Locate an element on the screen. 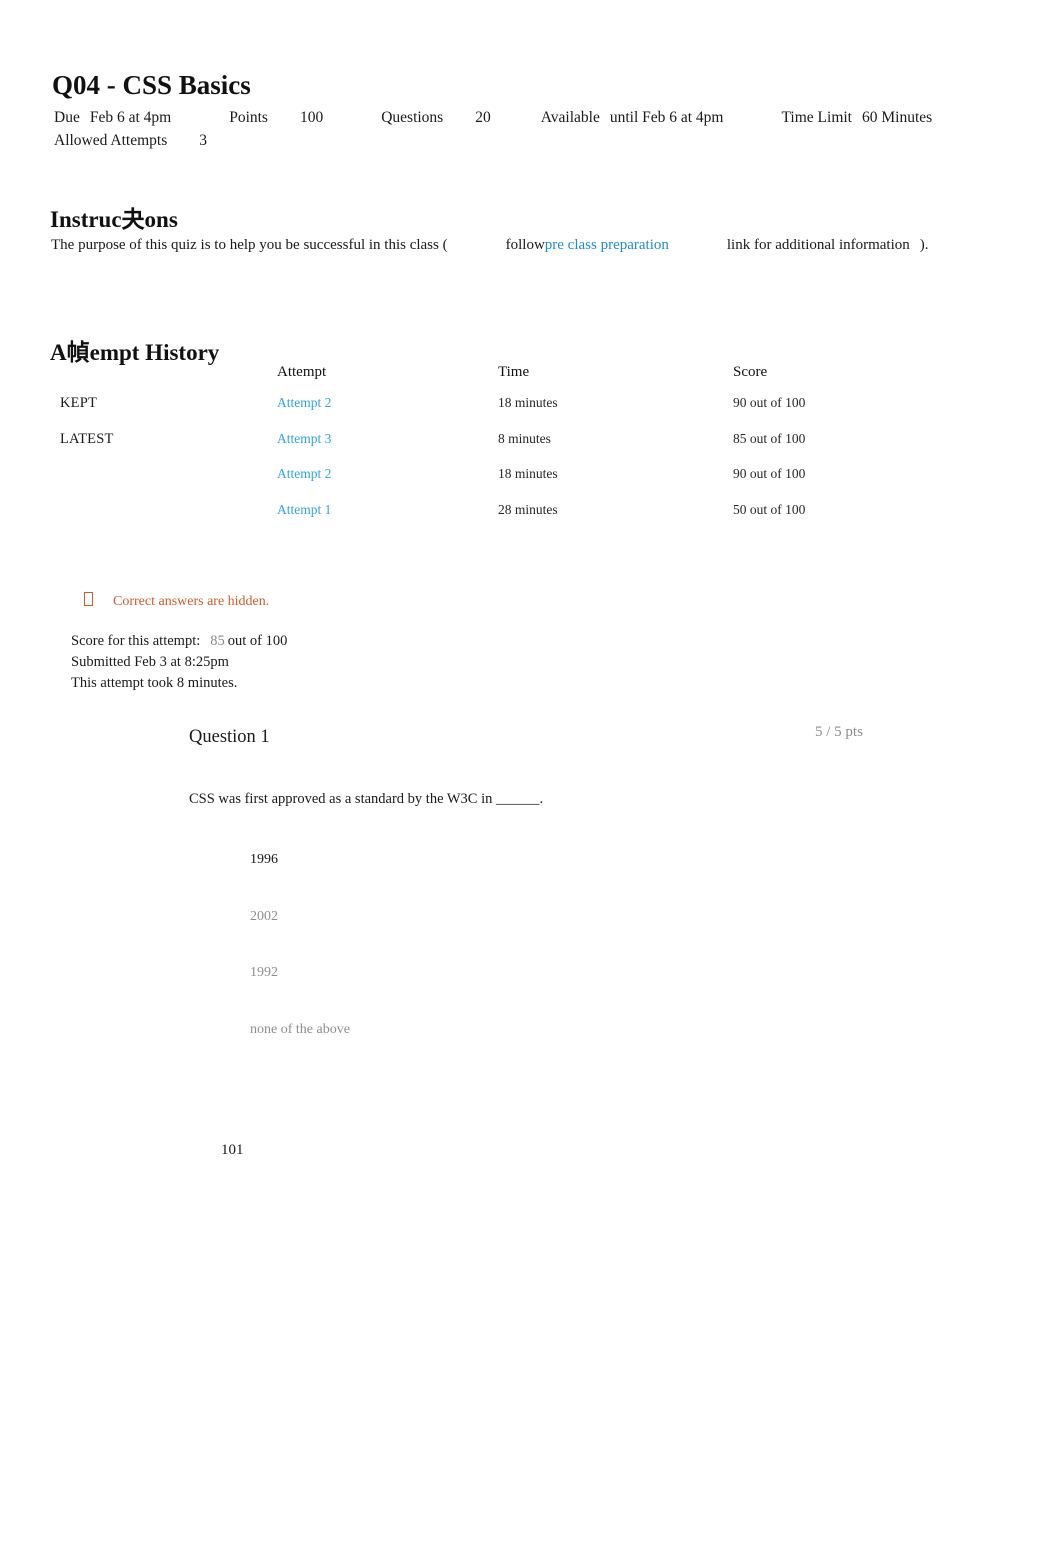 This screenshot has height=1561, width=1062. score-for-attempt-row: Score for this attempt: 85 out of 100 is located at coordinates (179, 641).